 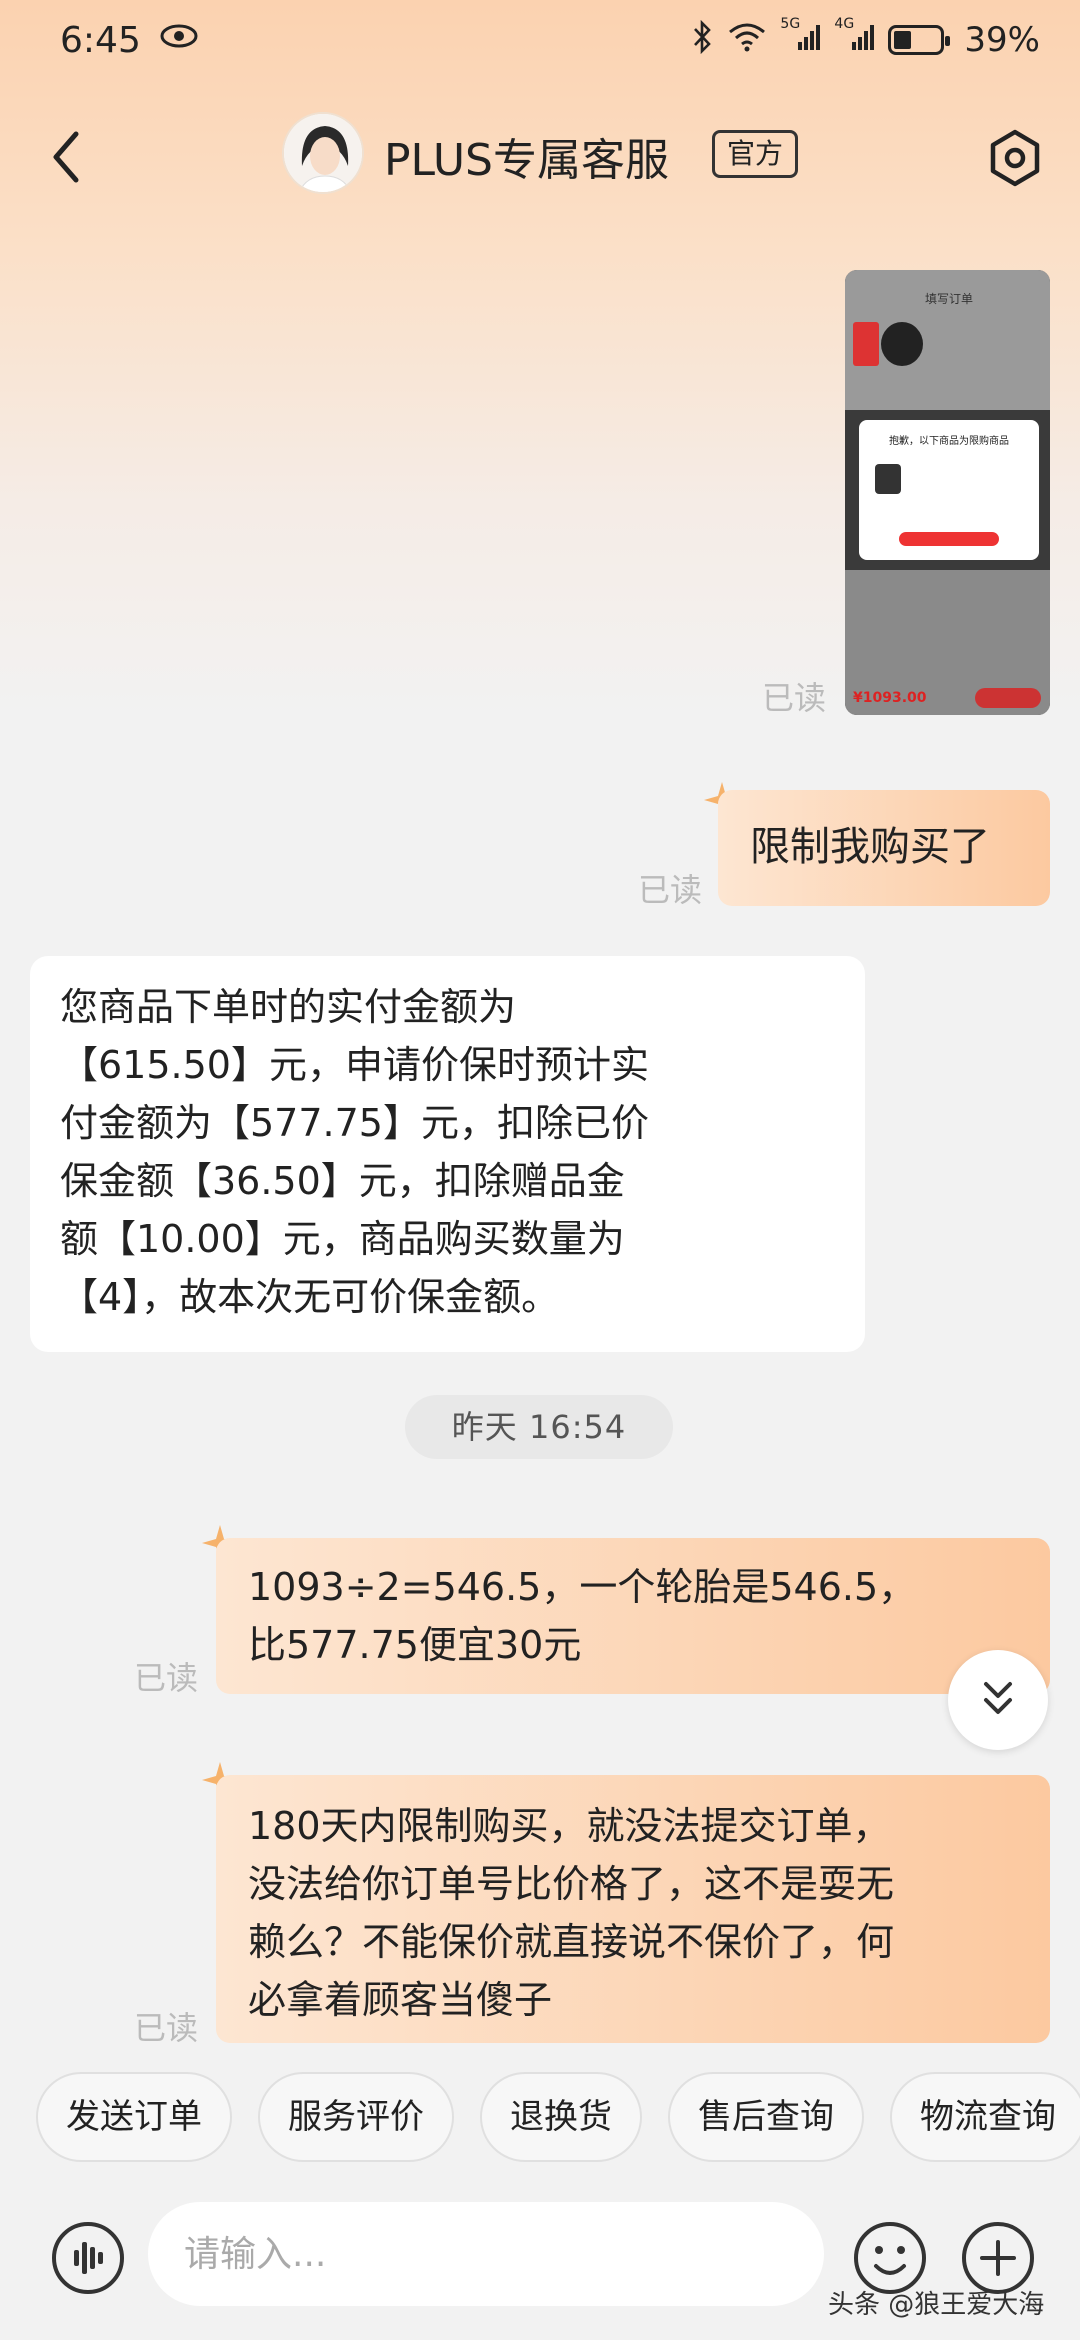 What do you see at coordinates (561, 2117) in the screenshot?
I see `quick-reply-return-exchange: 退换货` at bounding box center [561, 2117].